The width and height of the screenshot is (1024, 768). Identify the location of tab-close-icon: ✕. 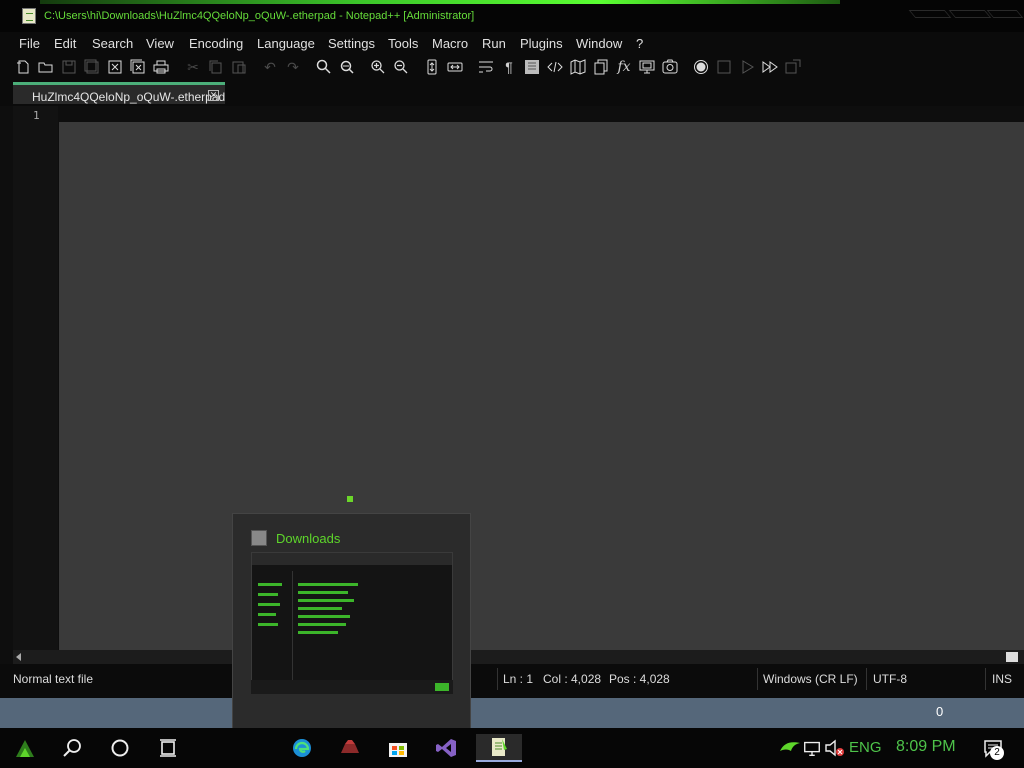
(213, 95).